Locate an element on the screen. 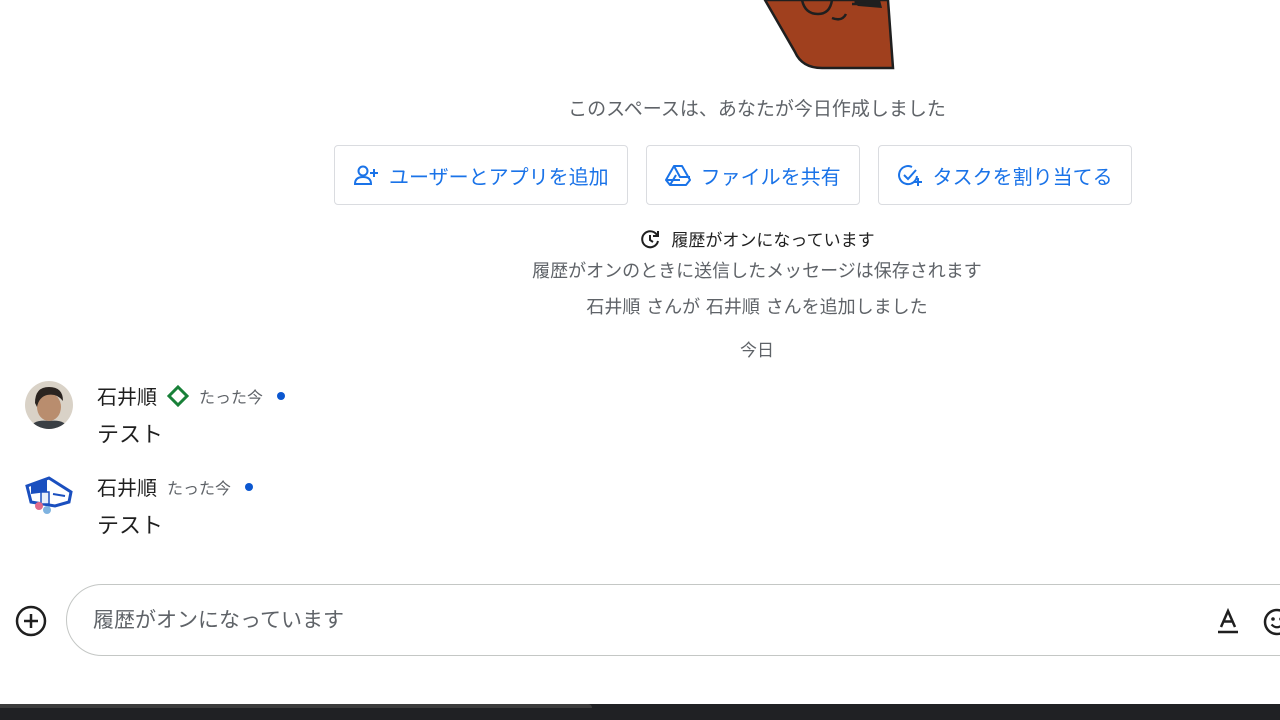  add-task-icon is located at coordinates (909, 175).